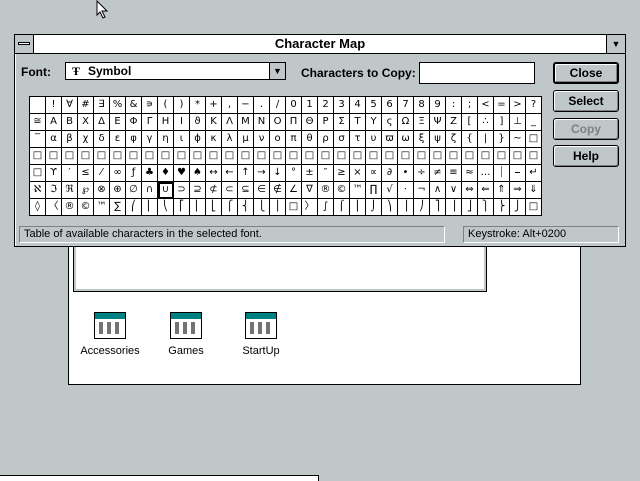  Describe the element at coordinates (454, 207) in the screenshot. I see `char-cell: ⎥` at that location.